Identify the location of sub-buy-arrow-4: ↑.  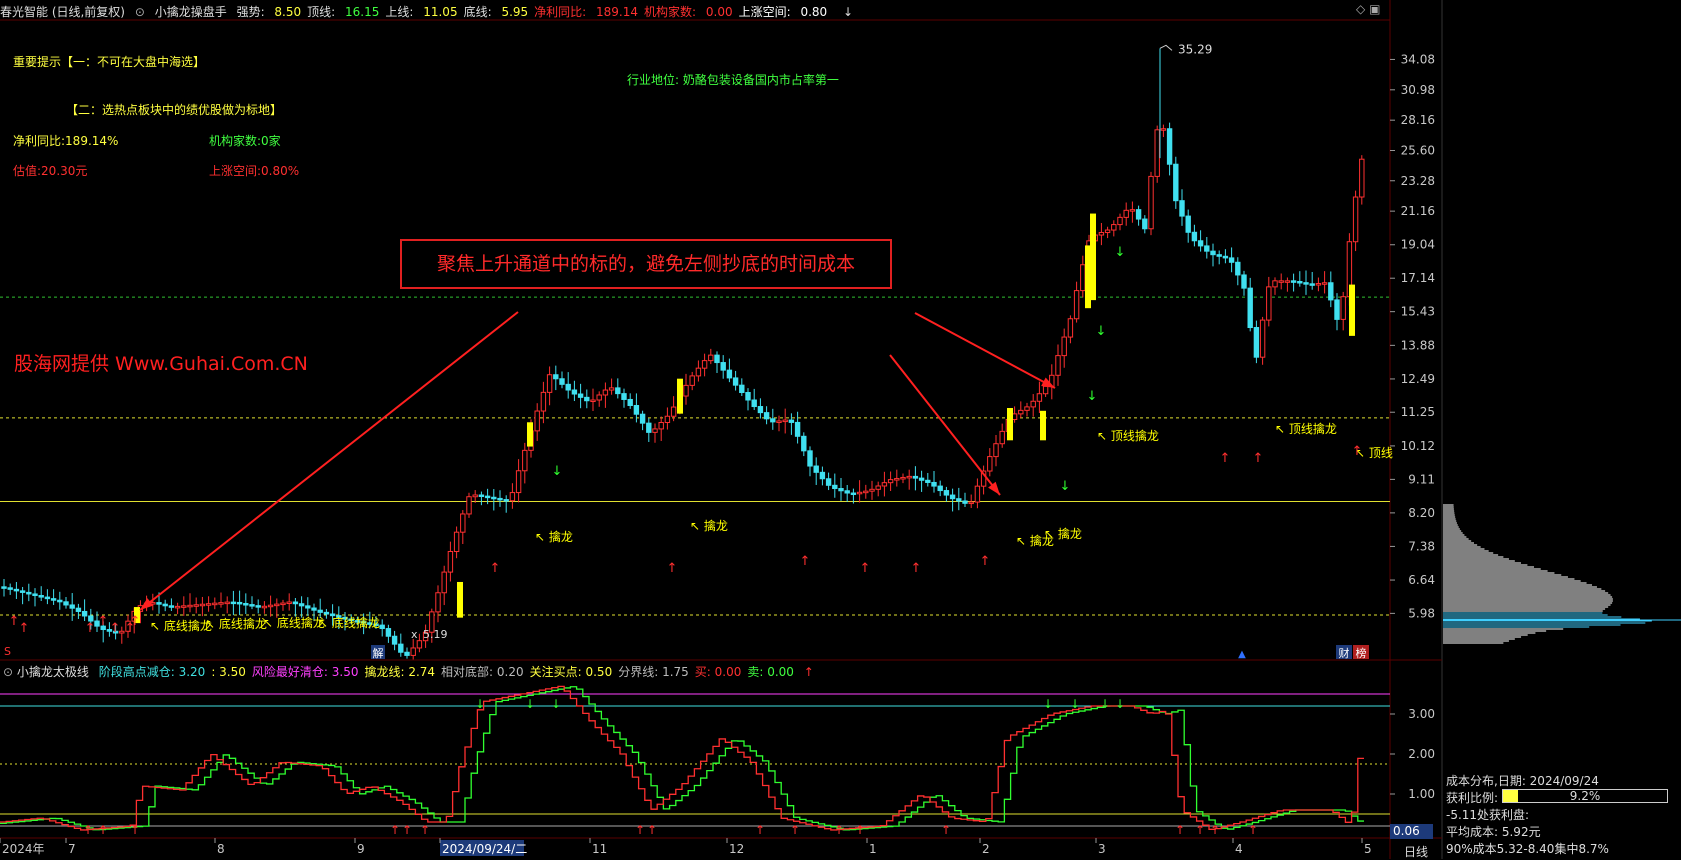
(407, 830).